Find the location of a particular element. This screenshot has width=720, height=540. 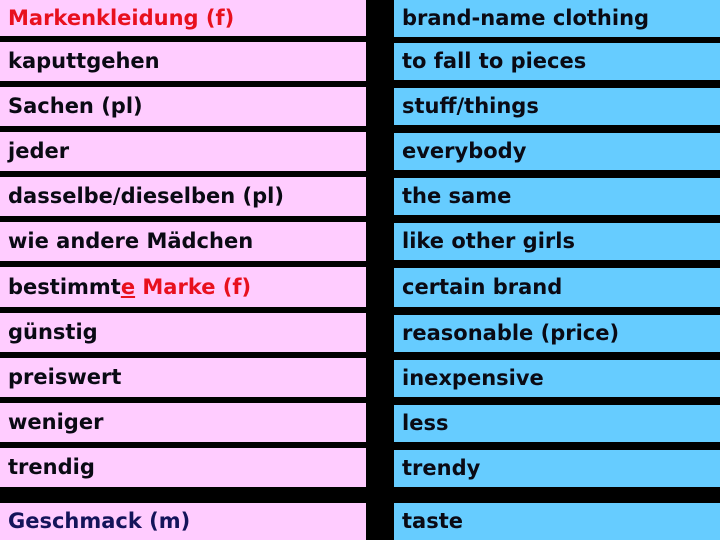

german-cell: Sachen (pl) is located at coordinates (183, 106).